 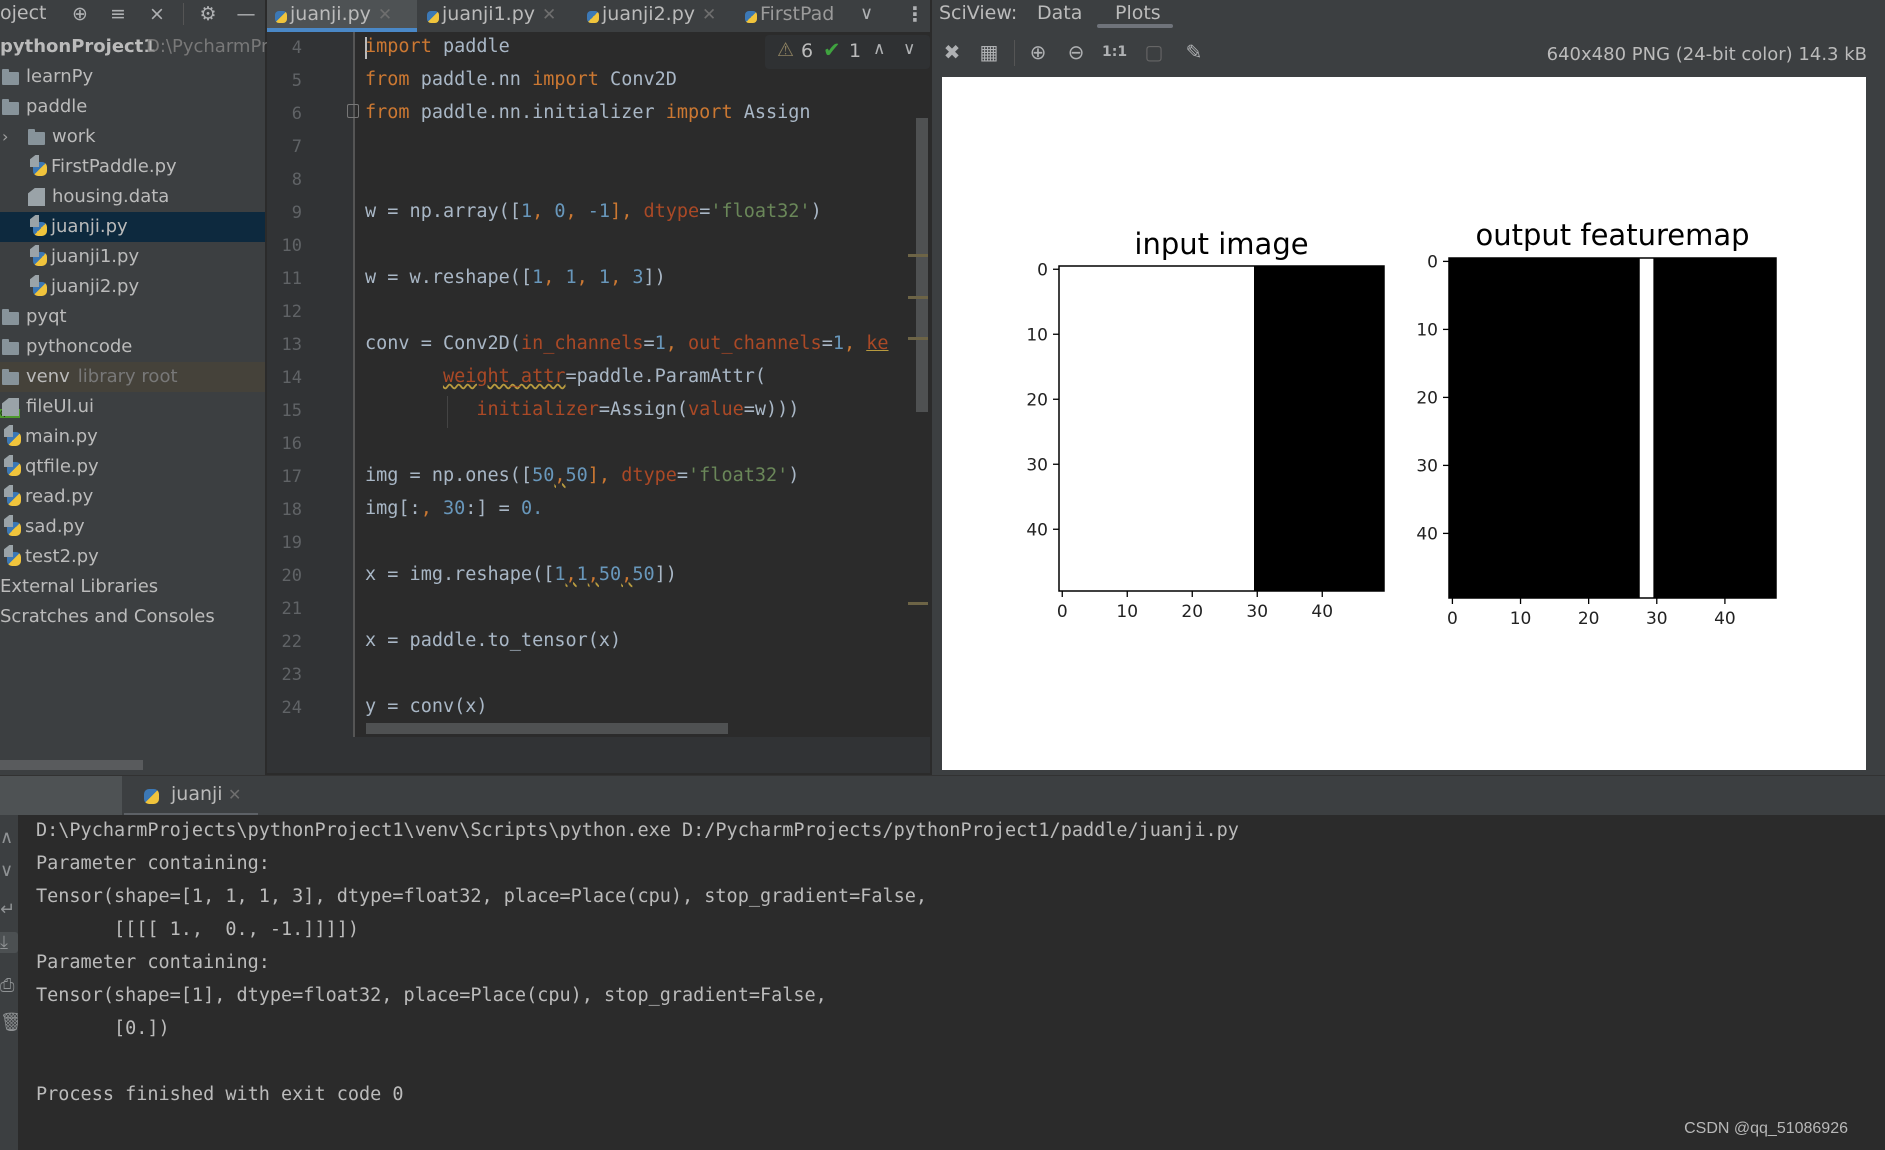 I want to click on locate-icon: ⊕, so click(x=80, y=14).